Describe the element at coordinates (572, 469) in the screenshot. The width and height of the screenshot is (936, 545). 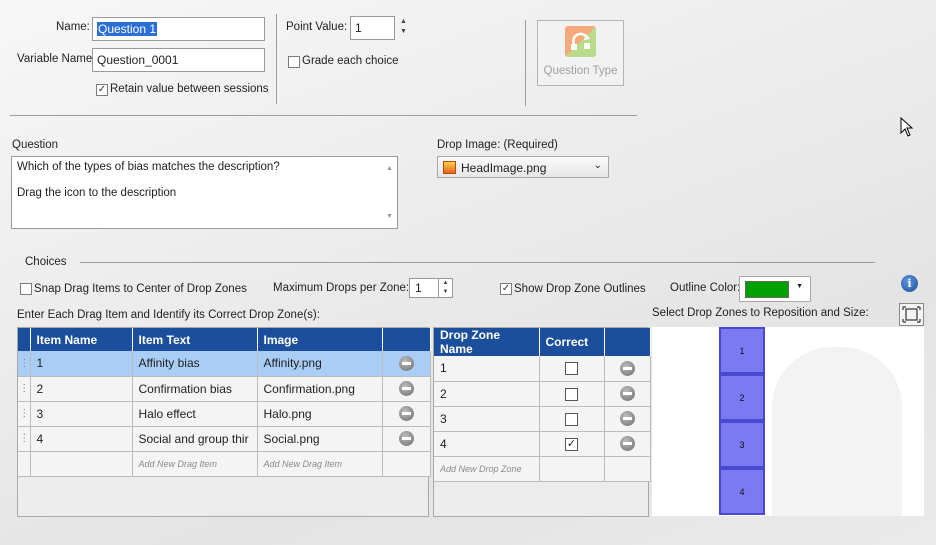
I see `add-row-correct-cell` at that location.